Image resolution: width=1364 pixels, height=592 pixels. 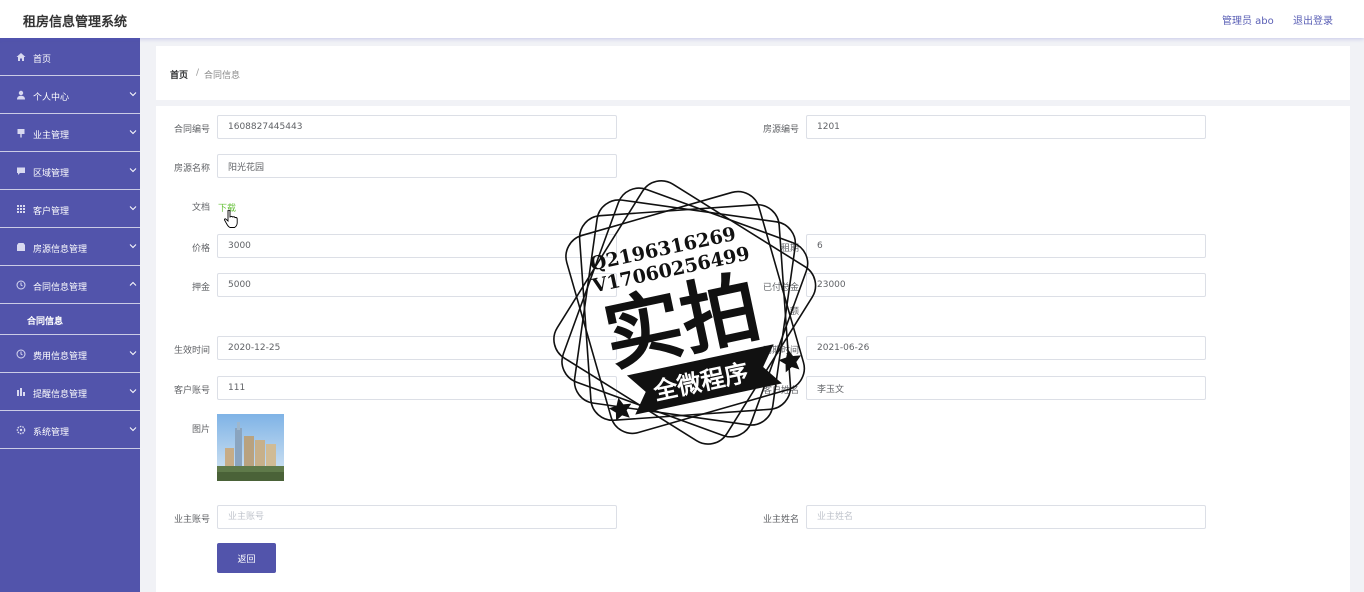 What do you see at coordinates (1006, 348) in the screenshot?
I see `end-date-input` at bounding box center [1006, 348].